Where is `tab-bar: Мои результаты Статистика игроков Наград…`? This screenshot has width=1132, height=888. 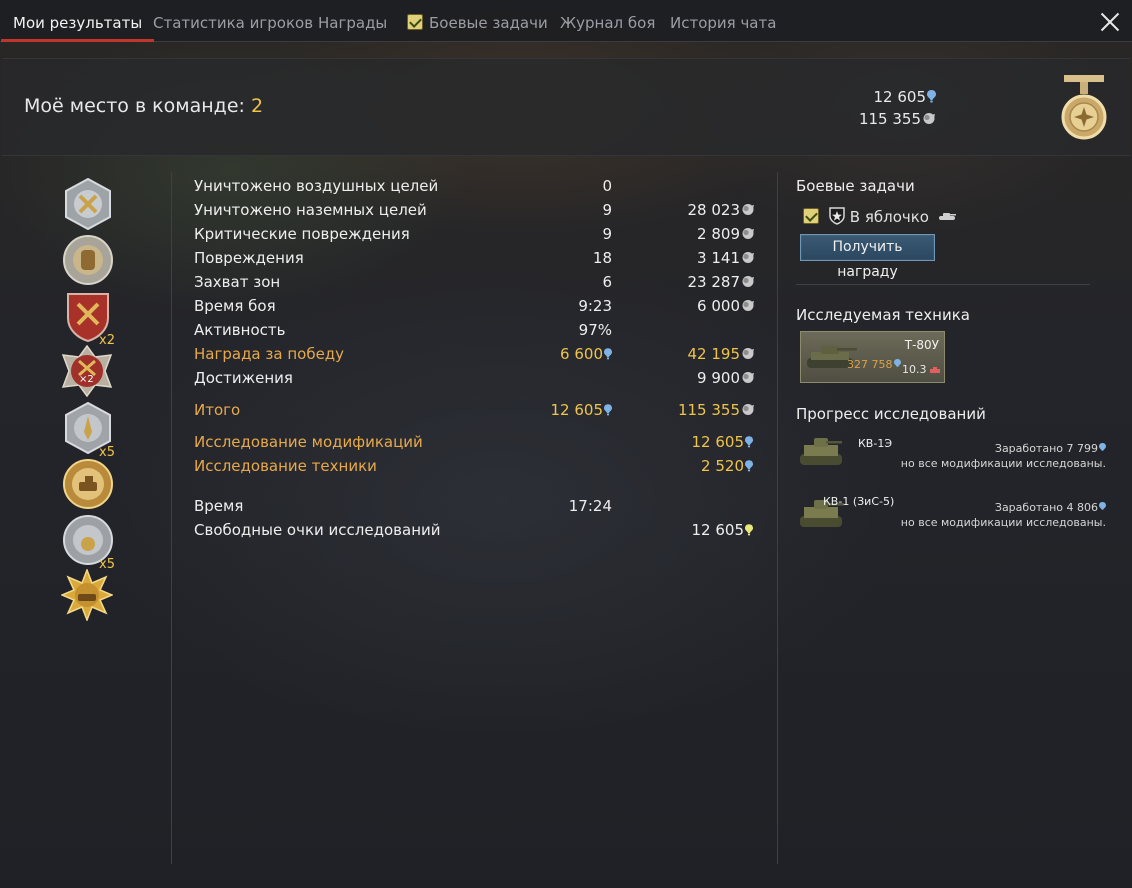
tab-bar: Мои результаты Статистика игроков Наград… is located at coordinates (566, 21).